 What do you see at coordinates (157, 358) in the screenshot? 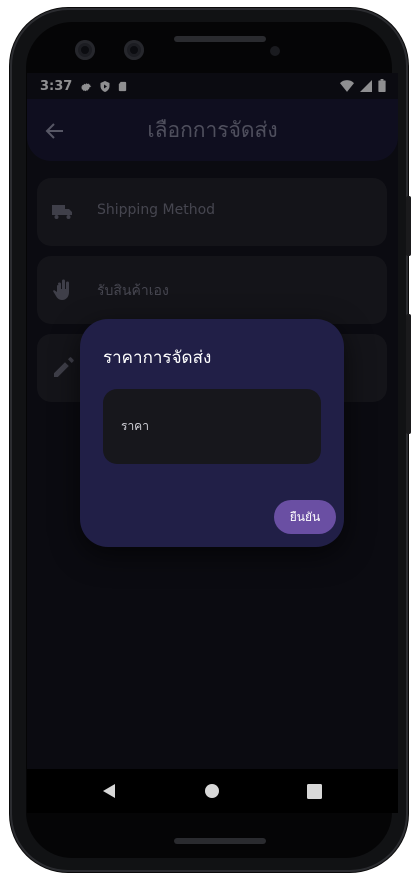
I see `dialog-title: ราคาการจัดส่ง` at bounding box center [157, 358].